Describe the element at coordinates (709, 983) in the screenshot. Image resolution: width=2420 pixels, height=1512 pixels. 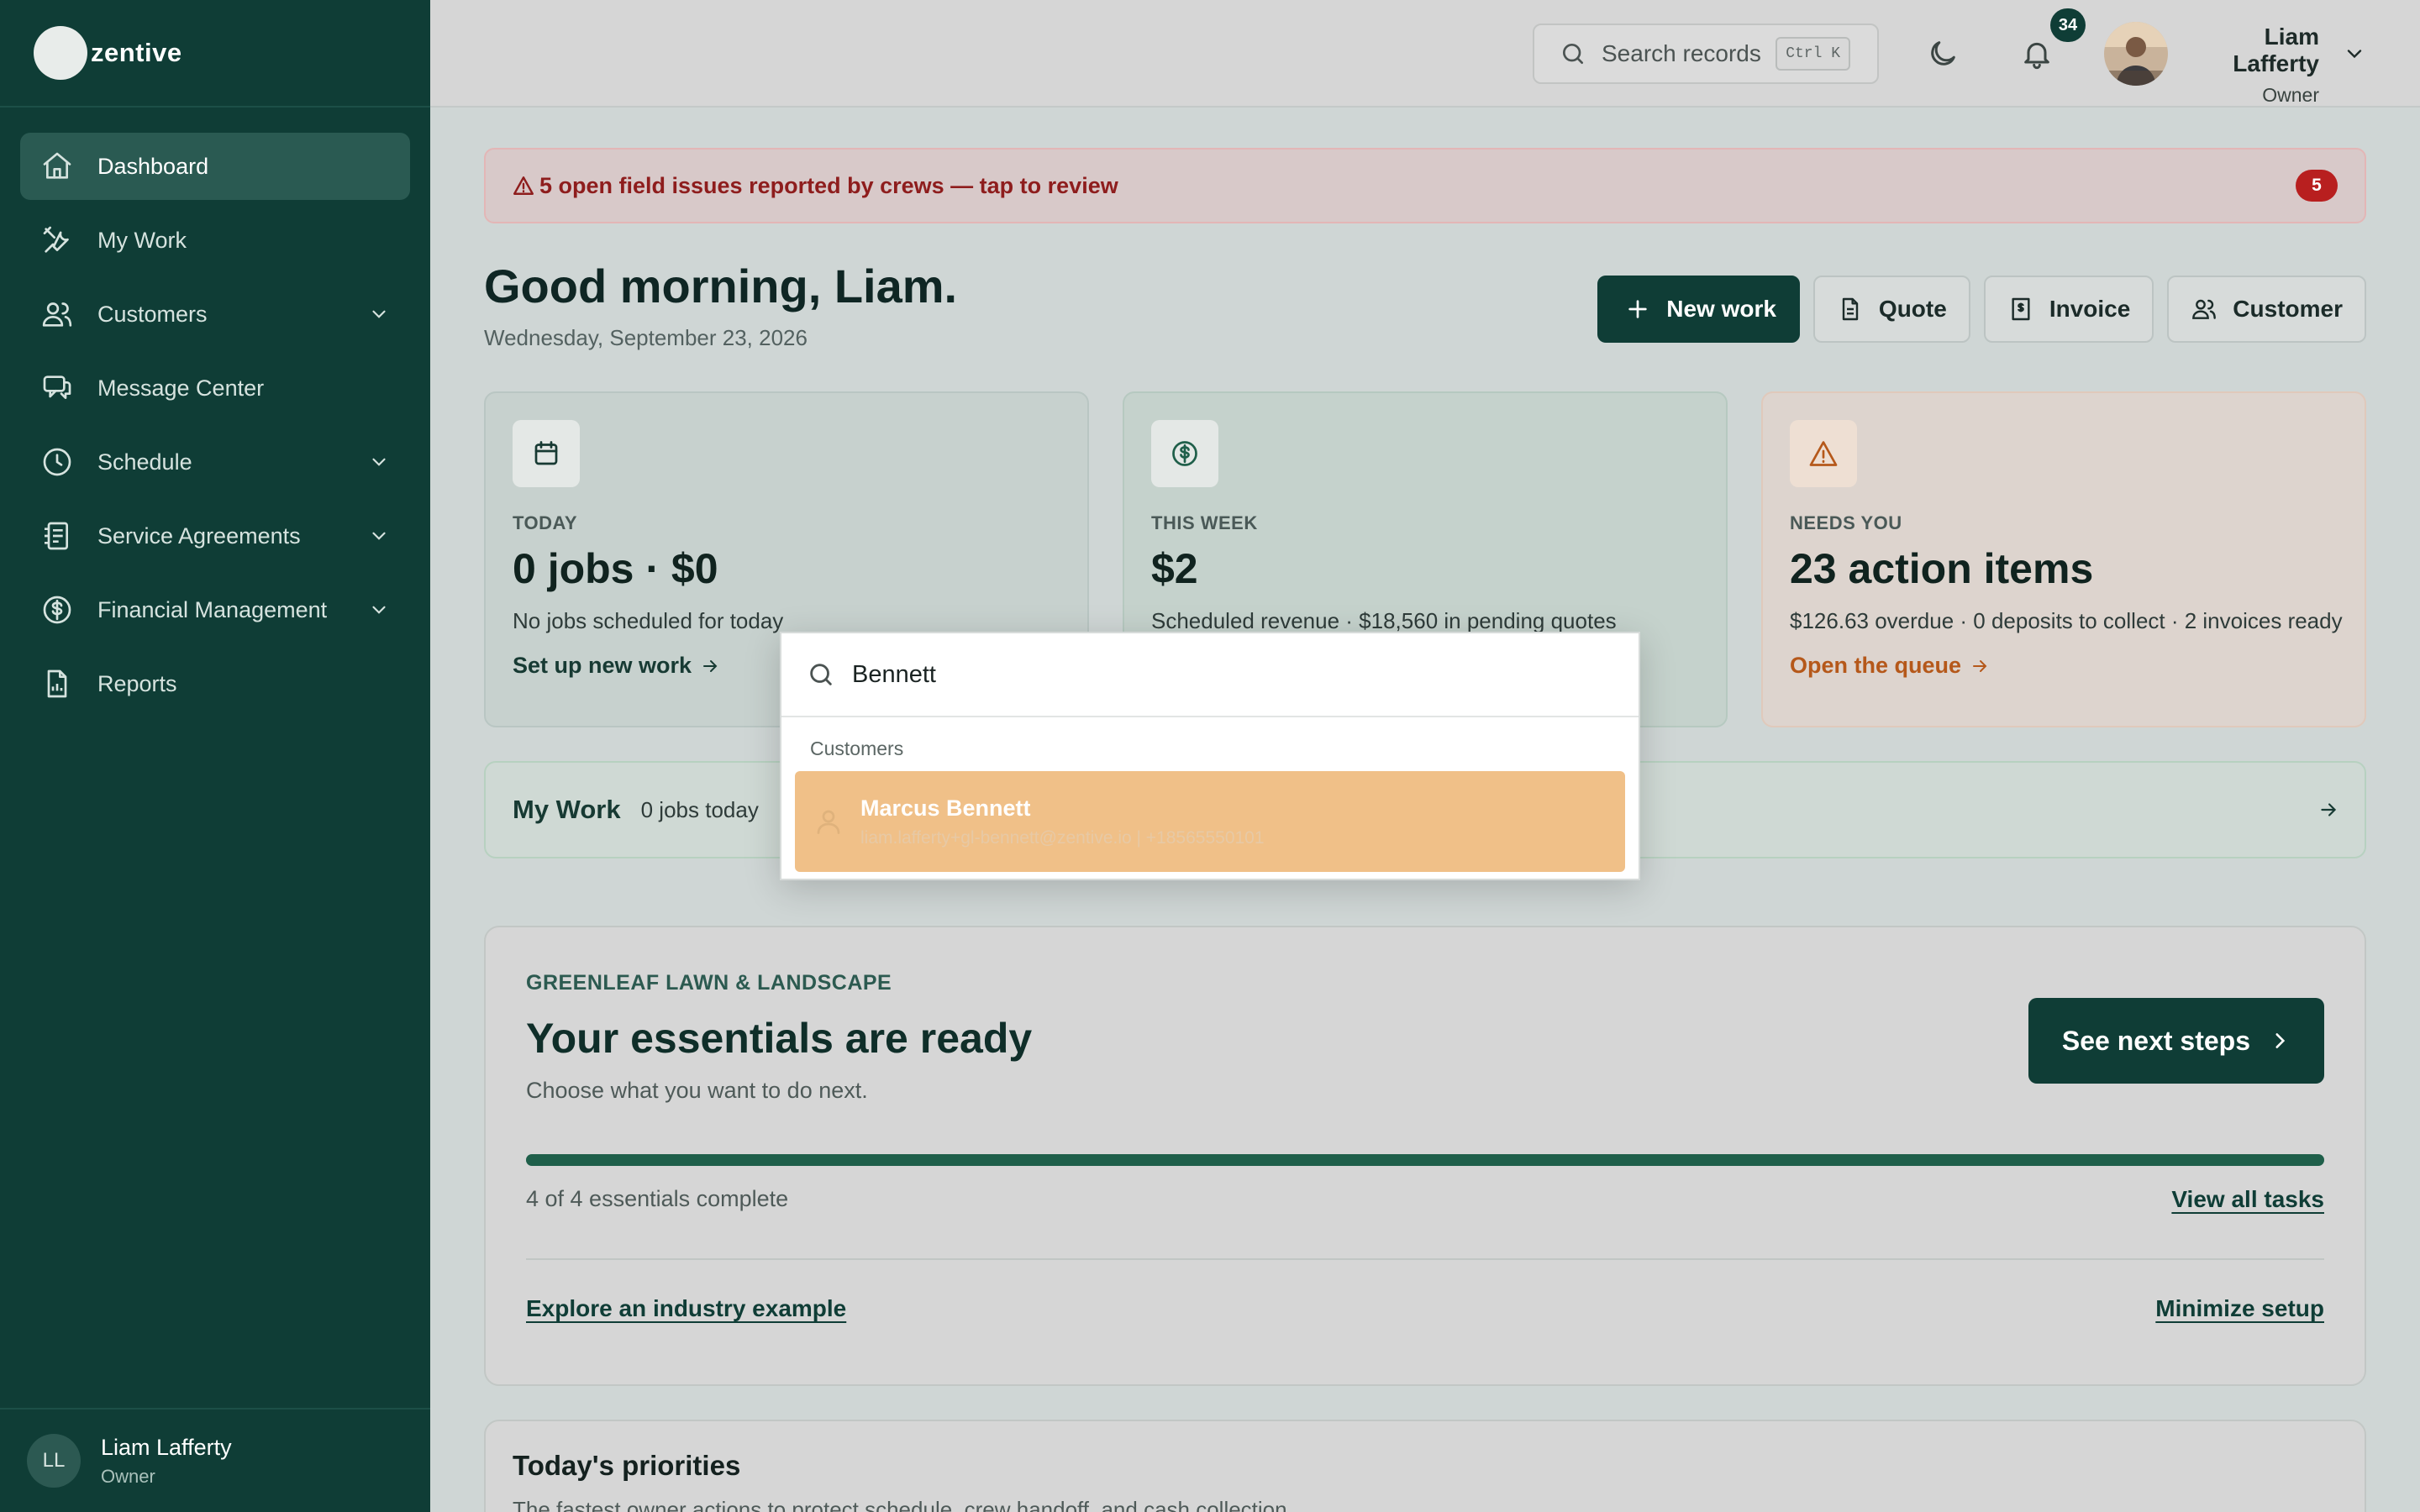
I see `business-name: GREENLEAF LAWN & LANDSCAPE` at that location.